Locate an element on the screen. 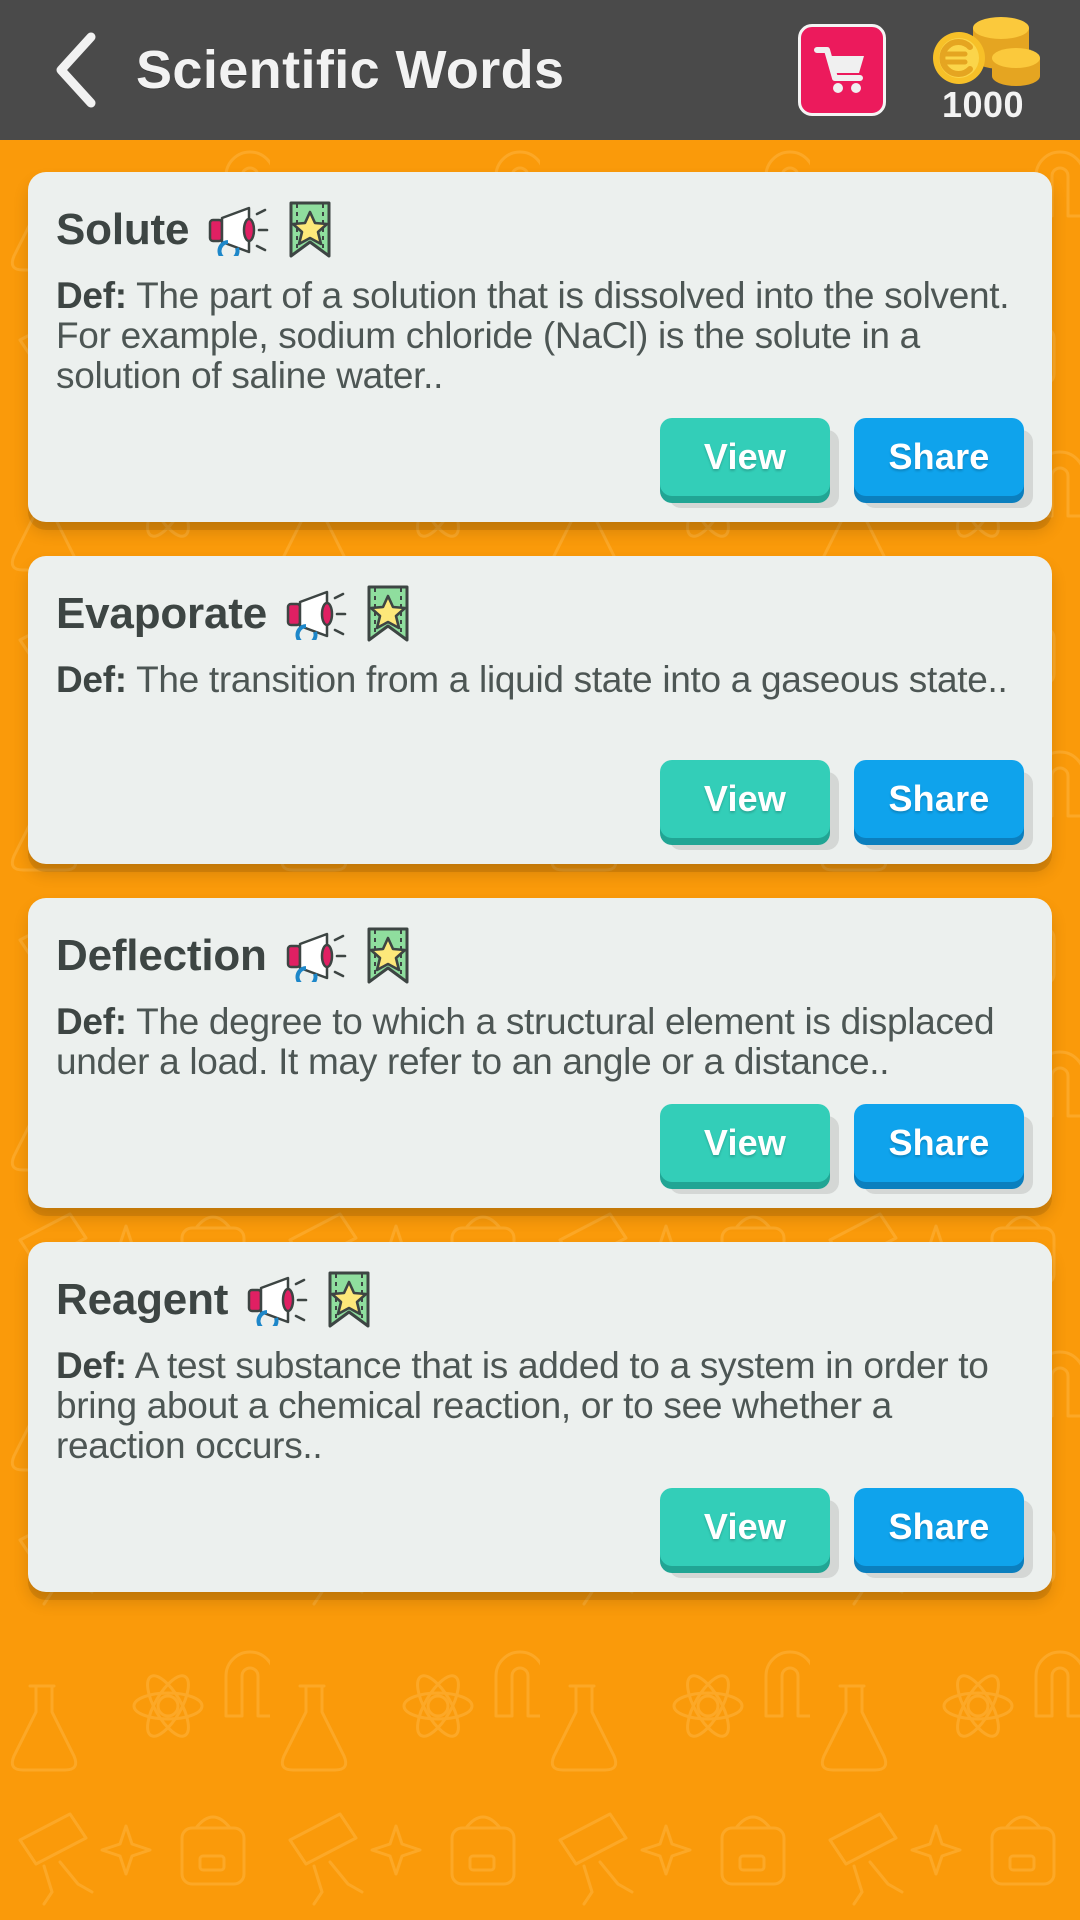 The image size is (1080, 1920). shop-button is located at coordinates (842, 70).